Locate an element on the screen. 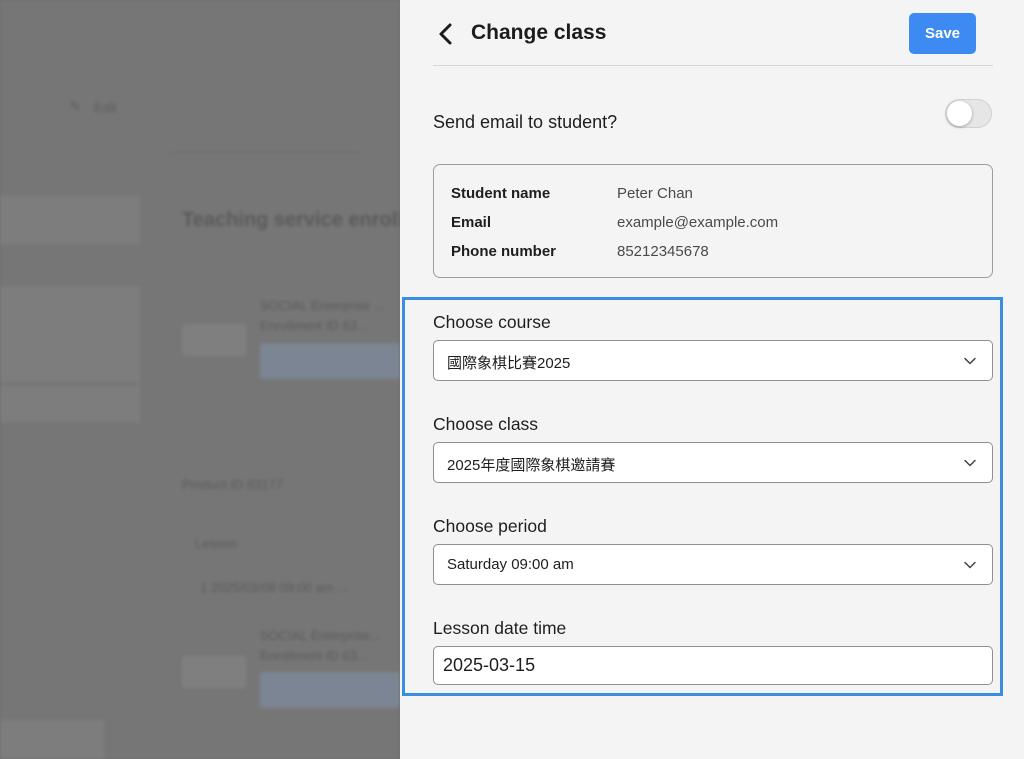  period-select: Saturday 09:00 am is located at coordinates (713, 564).